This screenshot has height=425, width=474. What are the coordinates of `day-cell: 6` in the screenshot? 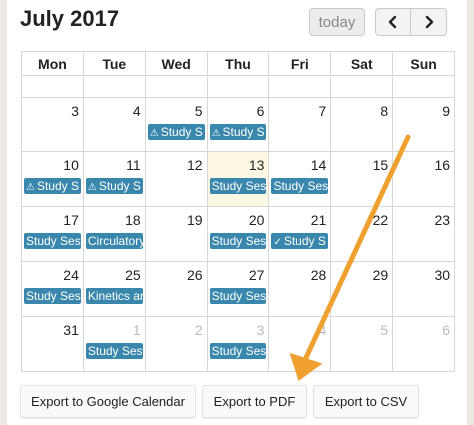 It's located at (423, 344).